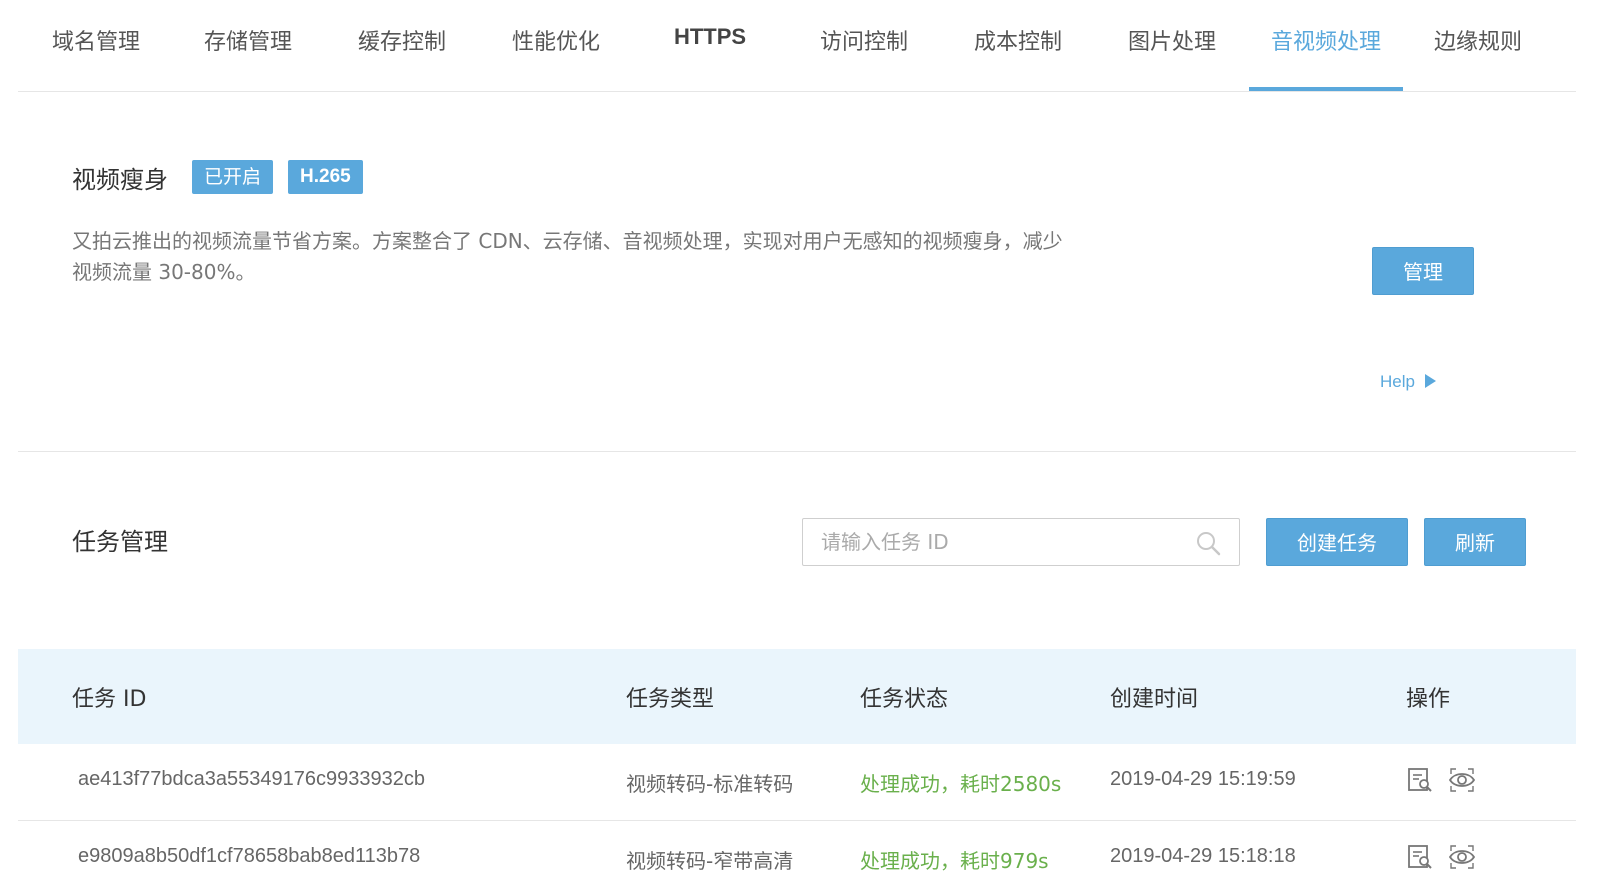 The image size is (1600, 894). Describe the element at coordinates (1430, 381) in the screenshot. I see `play-arrow-icon` at that location.